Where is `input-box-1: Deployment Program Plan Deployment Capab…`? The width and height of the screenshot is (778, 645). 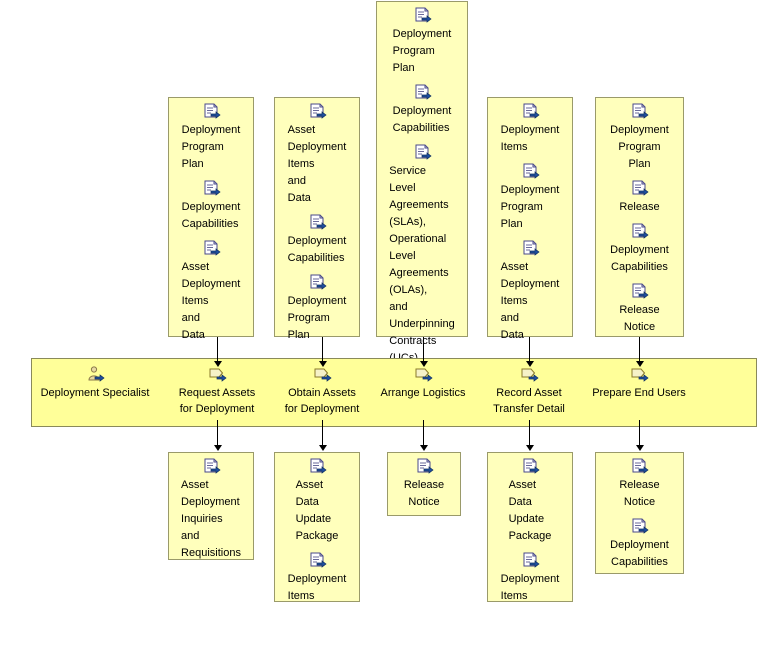
input-box-1: Deployment Program Plan Deployment Capab… is located at coordinates (211, 219).